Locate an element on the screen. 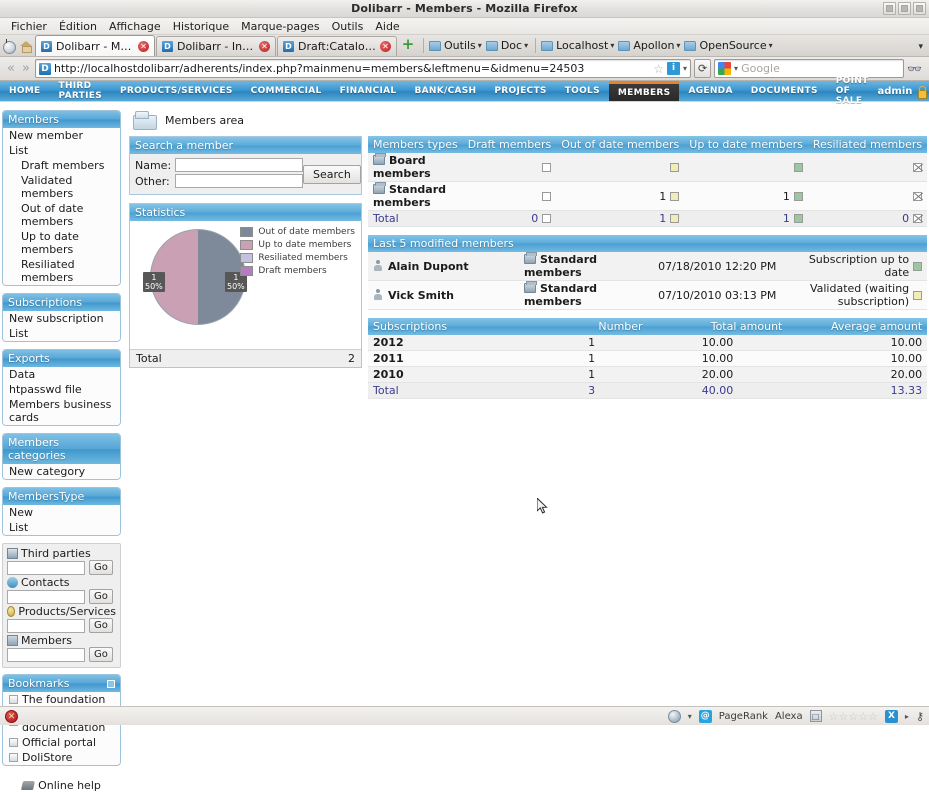 The image size is (929, 792). sidebar-item-list: List is located at coordinates (61, 150).